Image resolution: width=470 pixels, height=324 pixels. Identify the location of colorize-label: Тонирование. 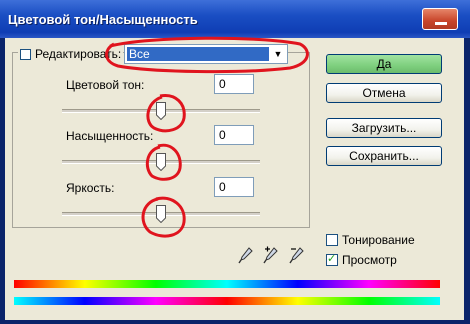
(378, 240).